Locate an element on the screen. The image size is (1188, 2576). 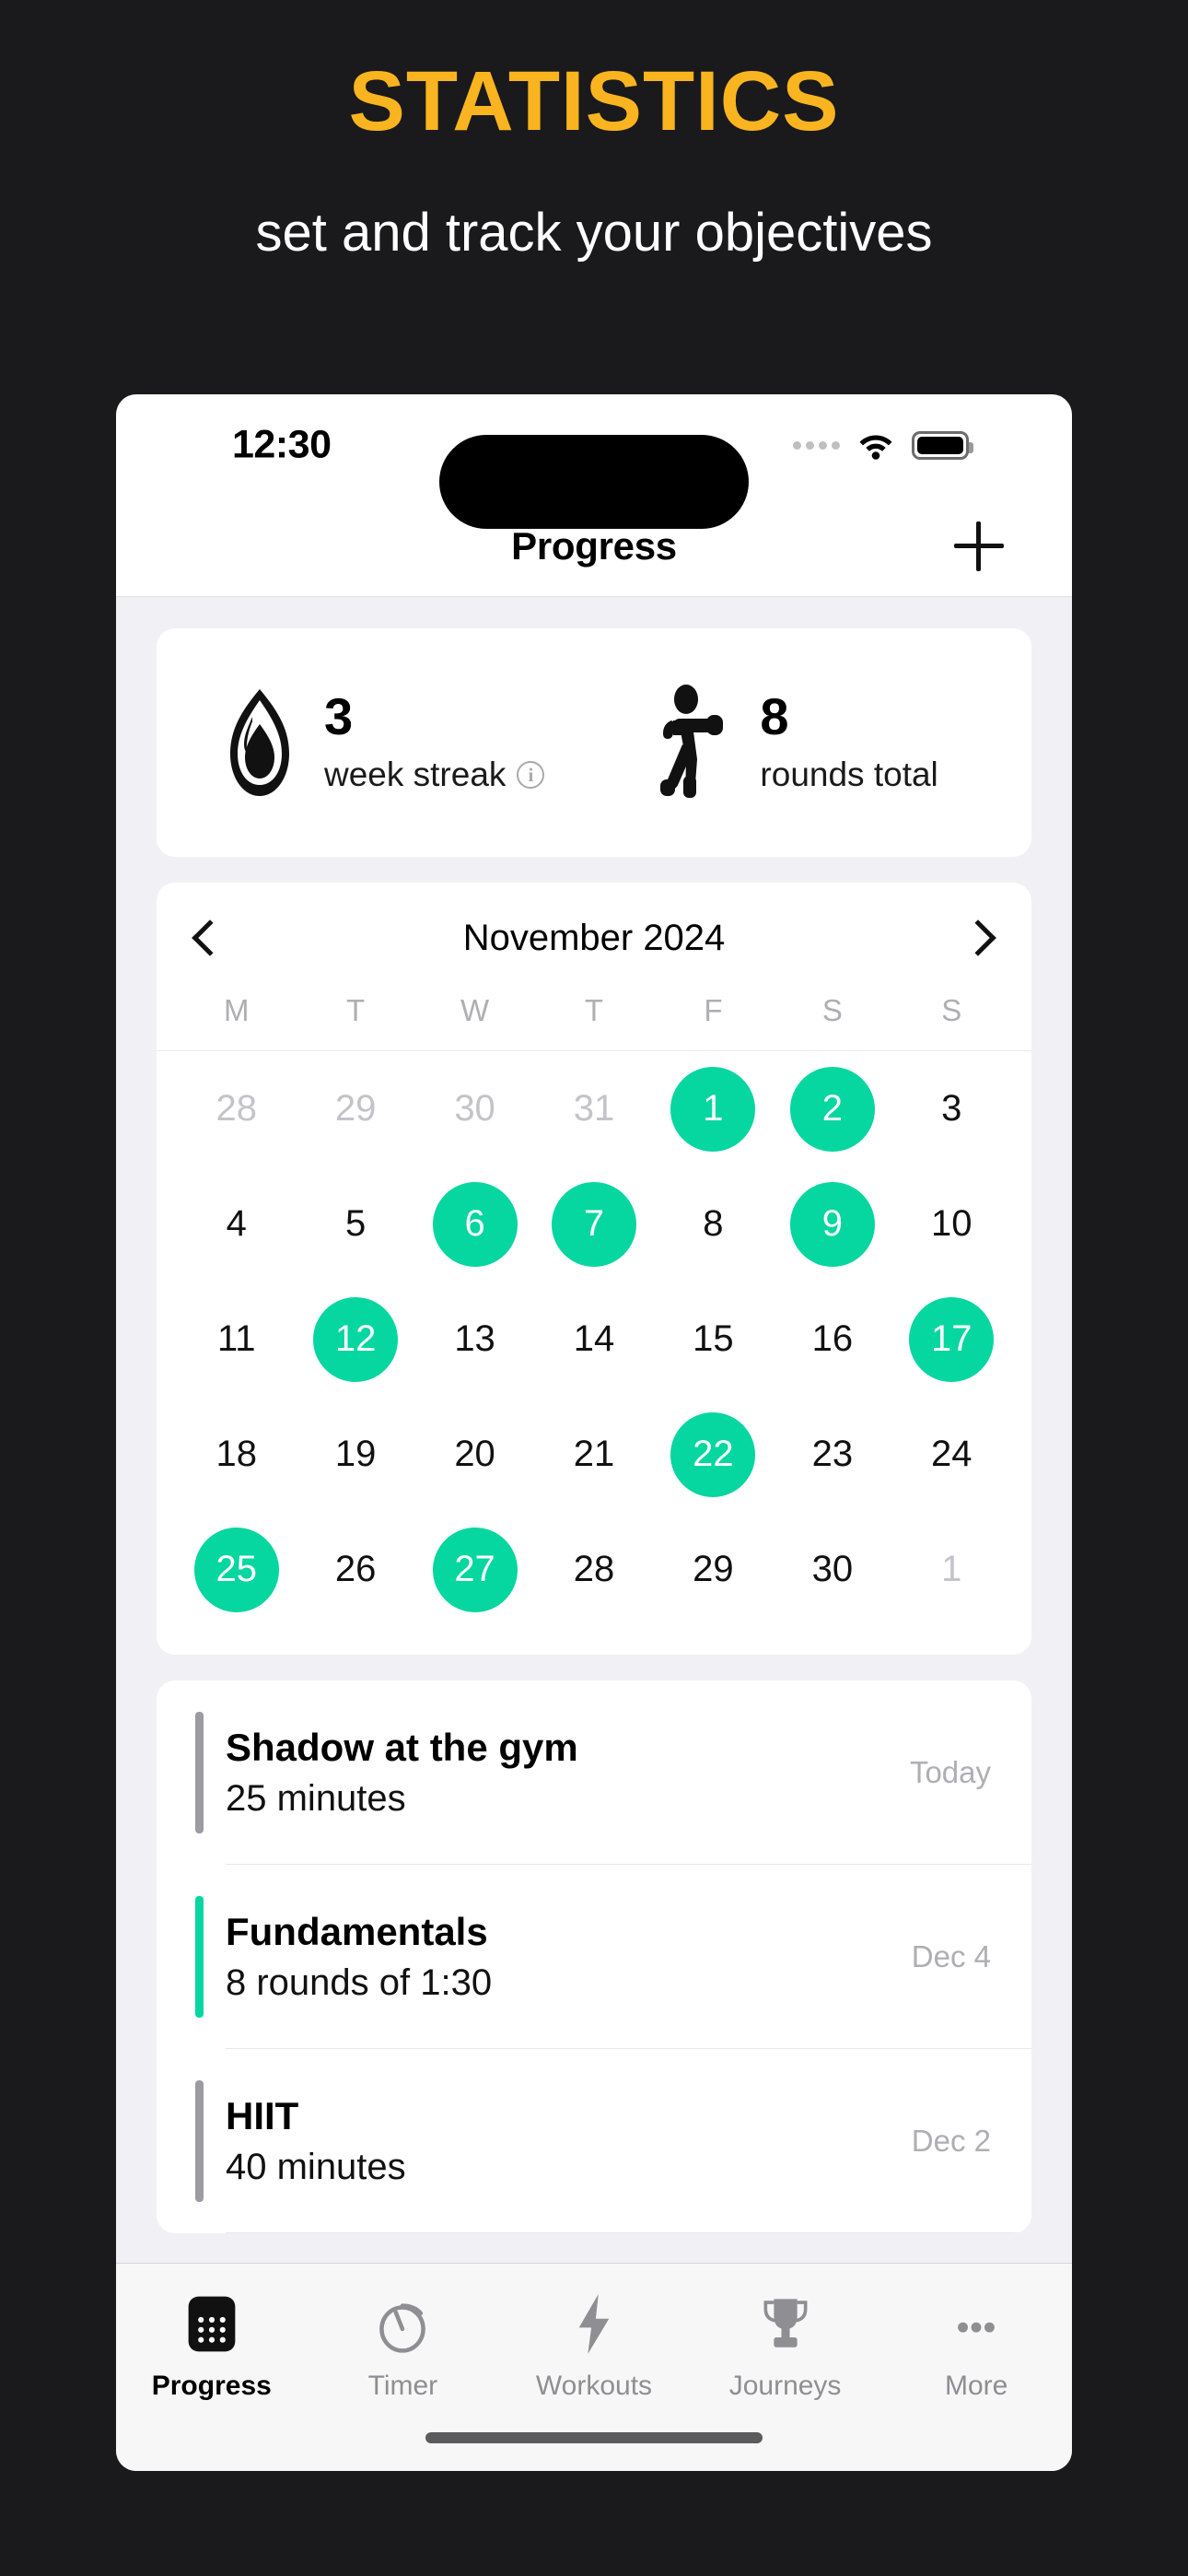
calendar-day-label: 10 is located at coordinates (952, 1223).